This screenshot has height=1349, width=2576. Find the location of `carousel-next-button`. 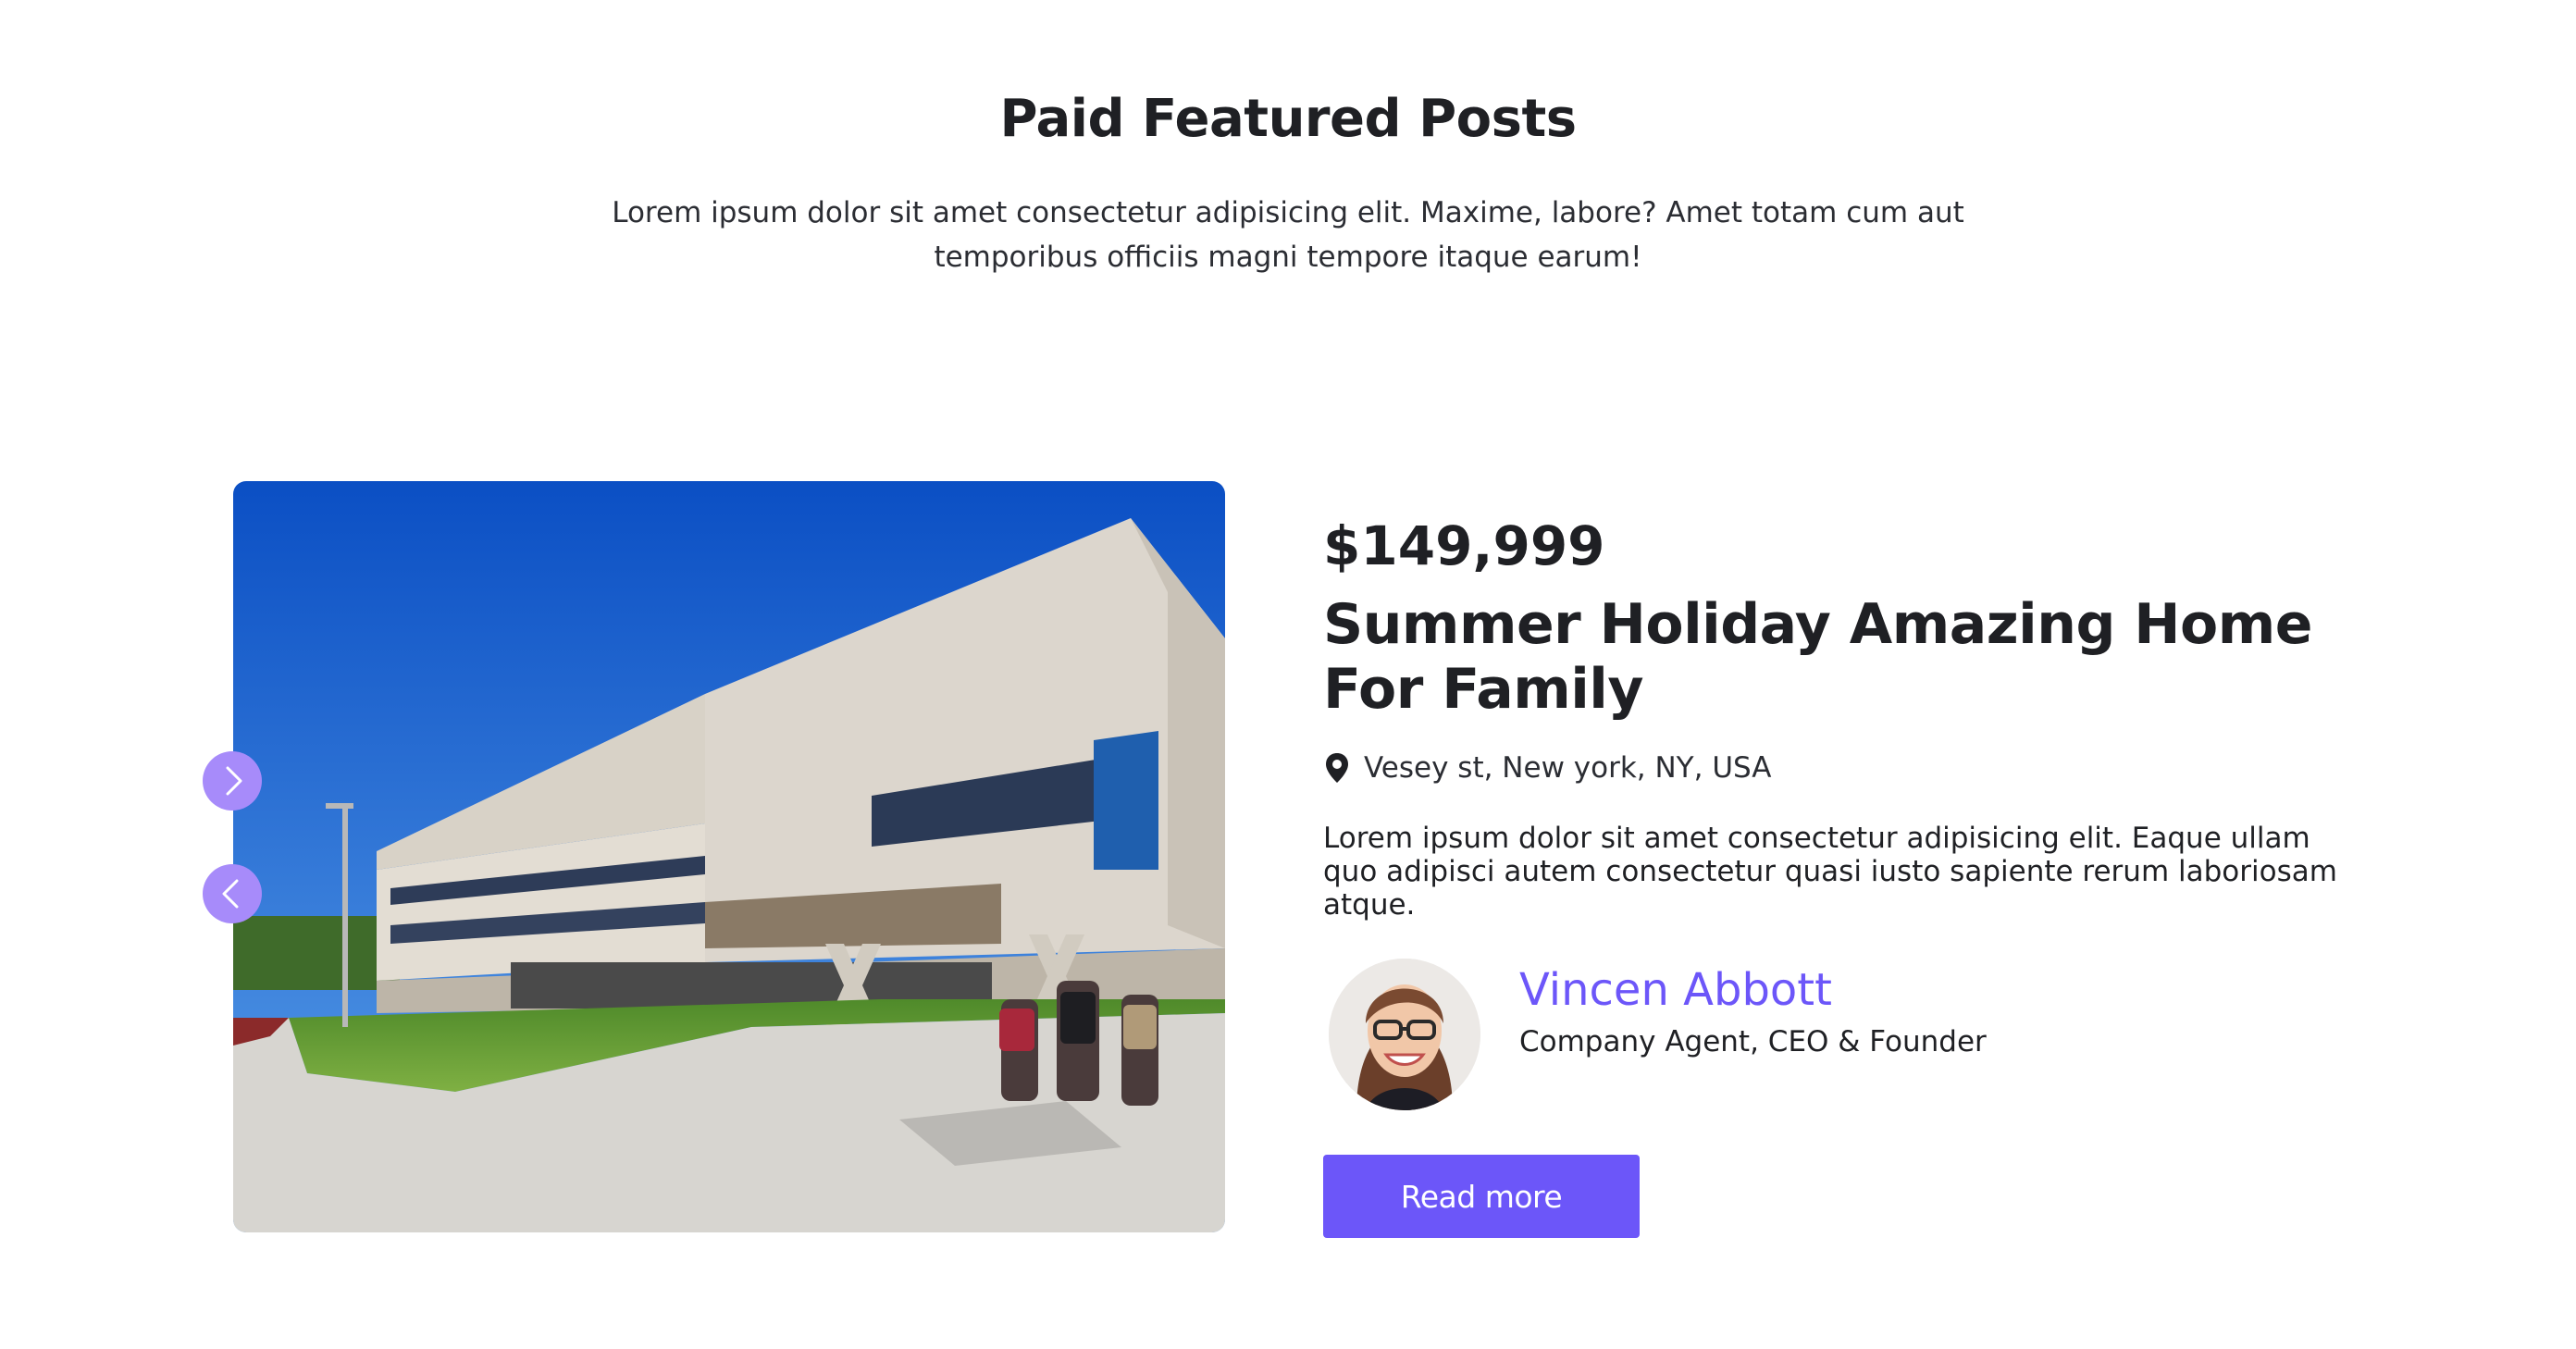

carousel-next-button is located at coordinates (233, 781).